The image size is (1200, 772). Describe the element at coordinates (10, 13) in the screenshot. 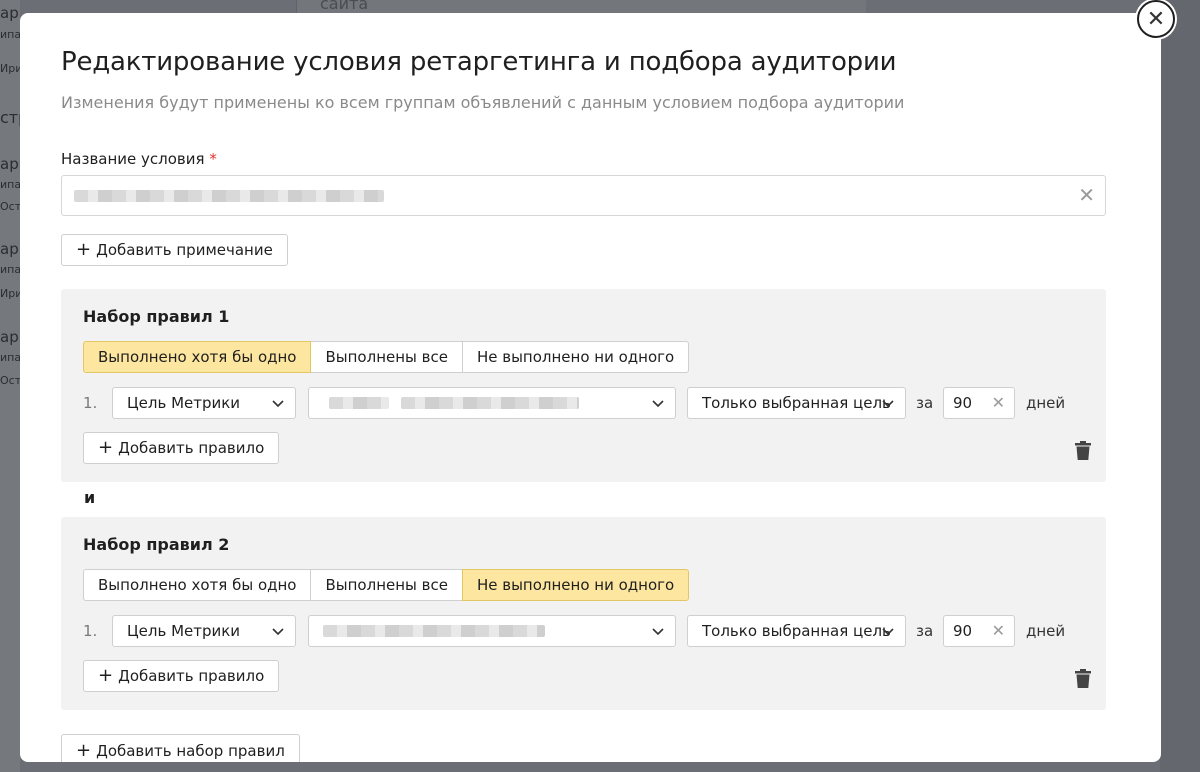

I see `bg-fragment: аргети` at that location.